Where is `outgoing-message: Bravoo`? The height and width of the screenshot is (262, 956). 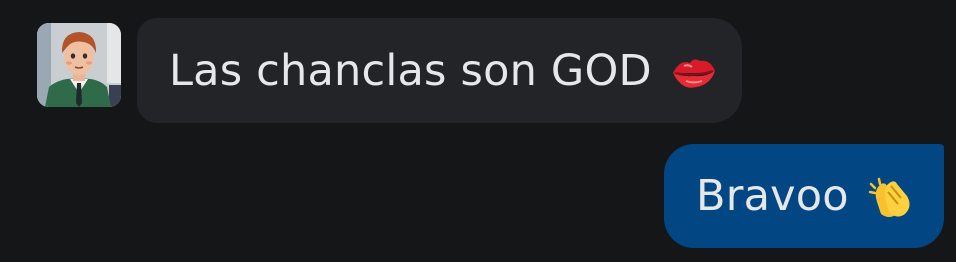 outgoing-message: Bravoo is located at coordinates (804, 196).